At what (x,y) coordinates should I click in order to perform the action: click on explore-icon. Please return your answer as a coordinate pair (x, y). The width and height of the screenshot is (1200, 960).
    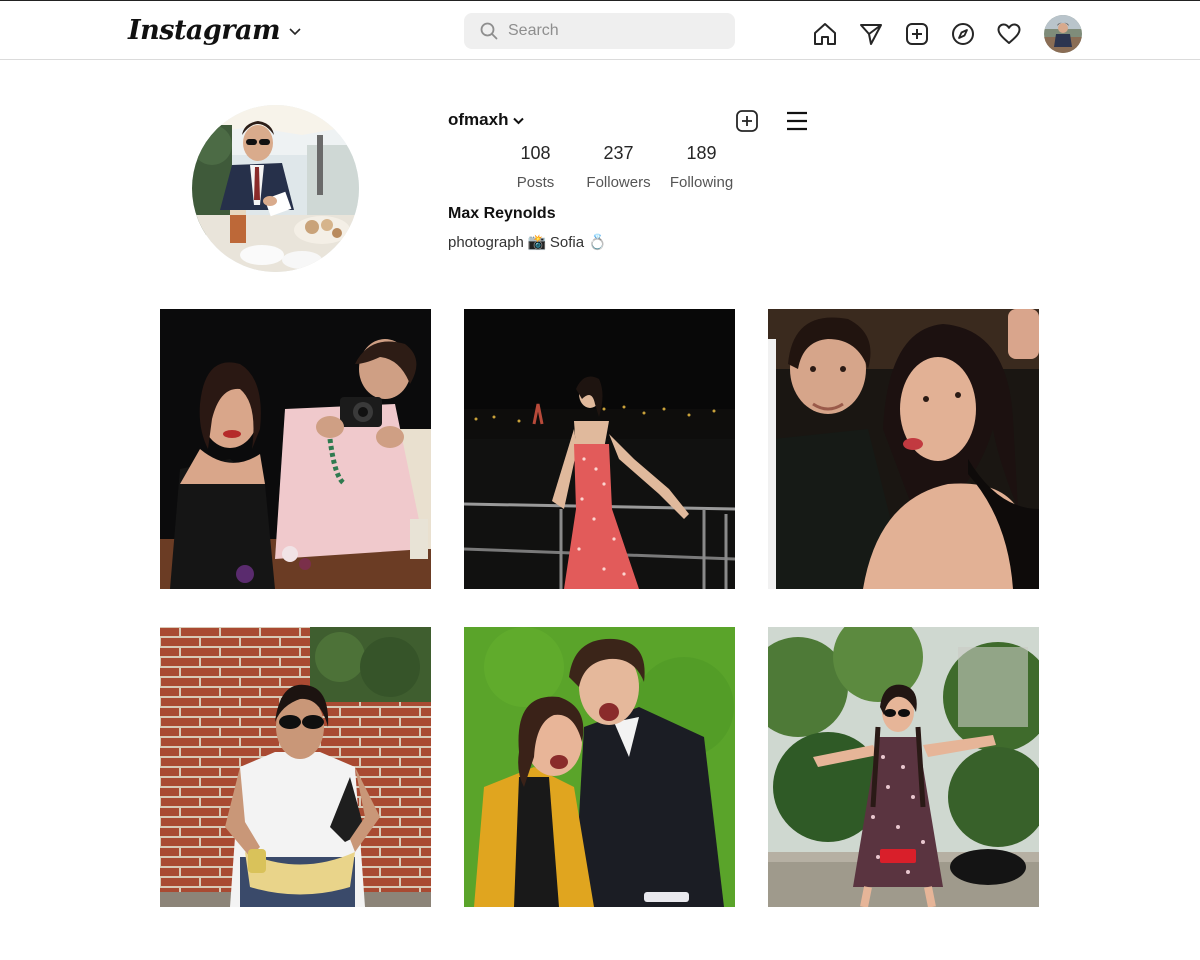
    Looking at the image, I should click on (963, 34).